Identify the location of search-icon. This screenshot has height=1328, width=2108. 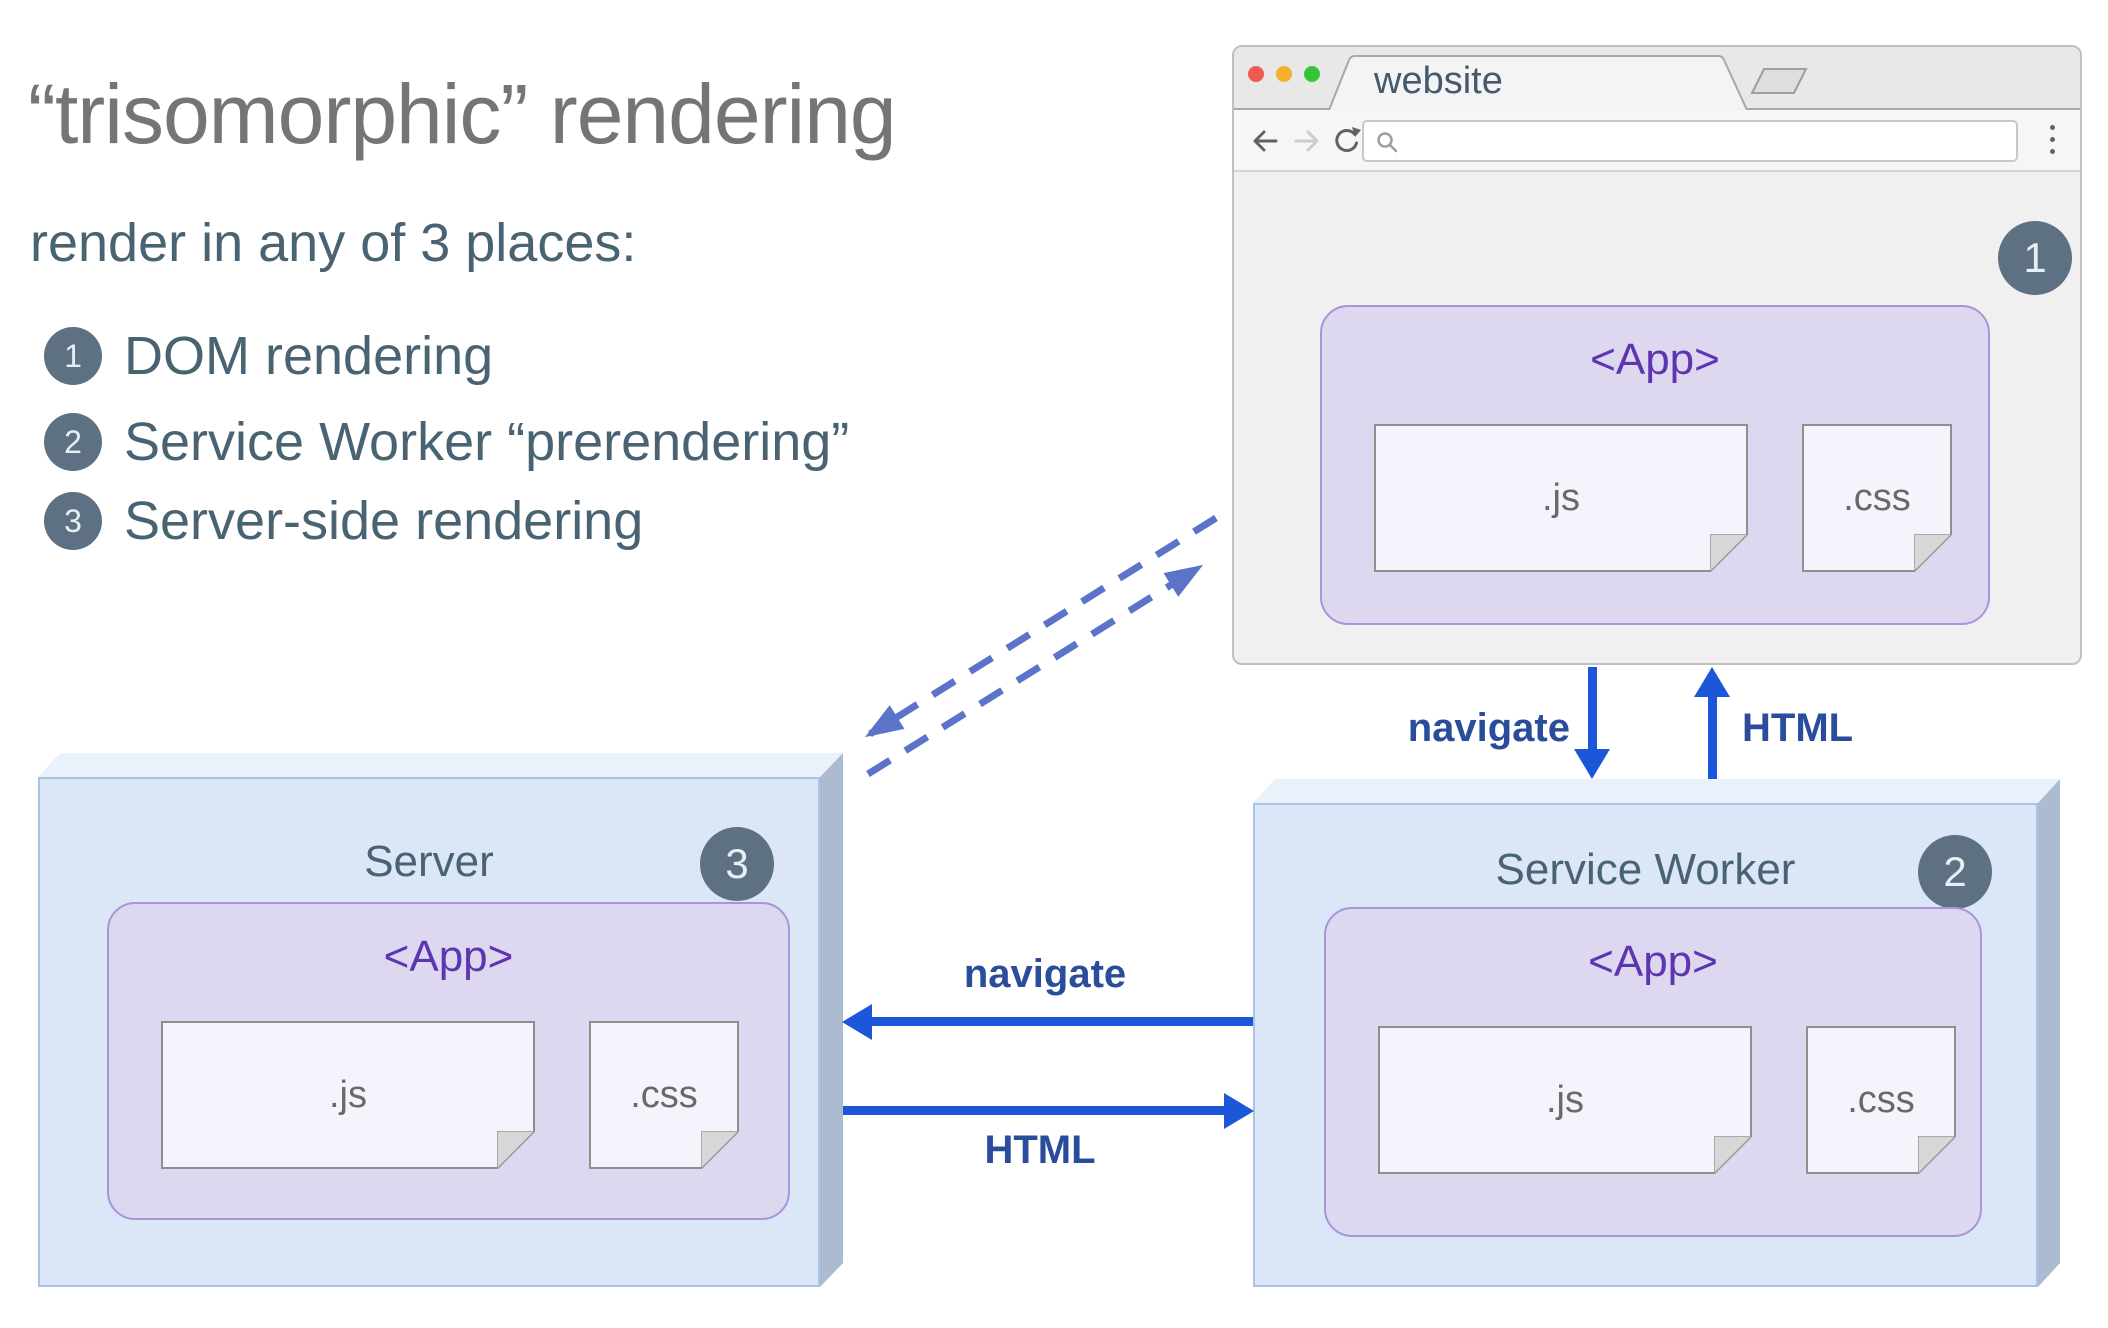
(1387, 142).